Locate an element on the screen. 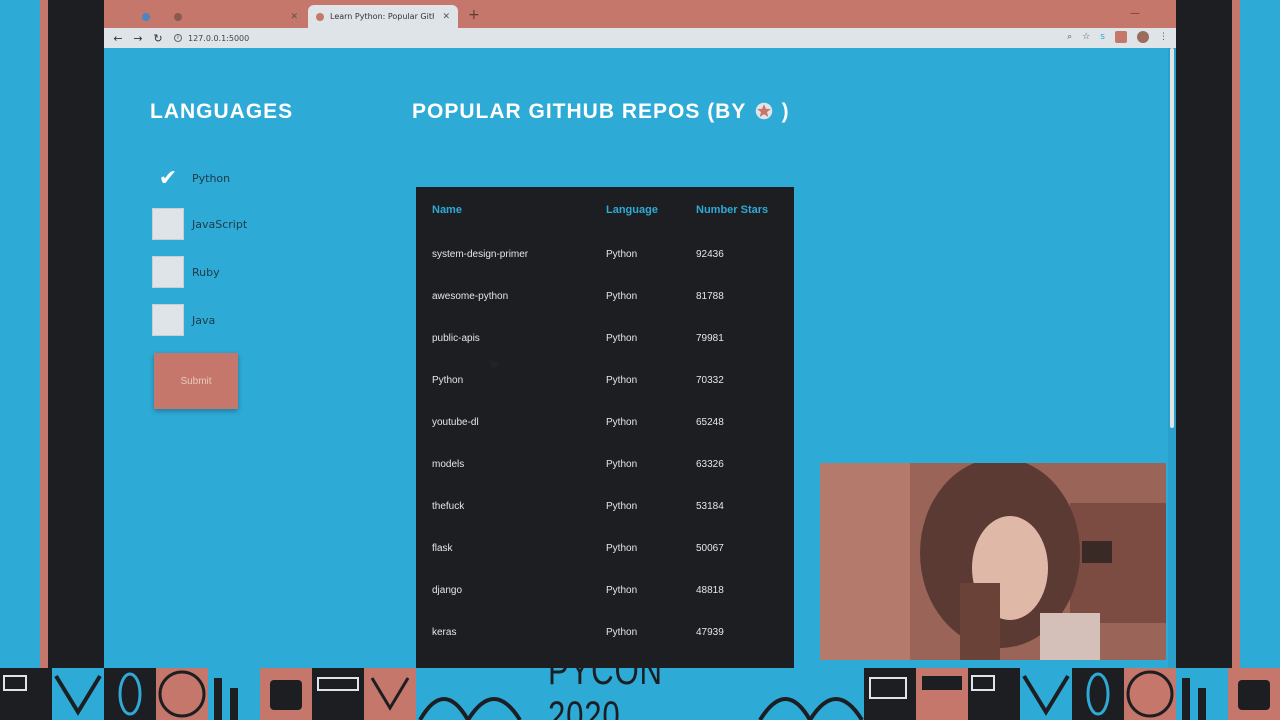  extension-icon: s is located at coordinates (1102, 37).